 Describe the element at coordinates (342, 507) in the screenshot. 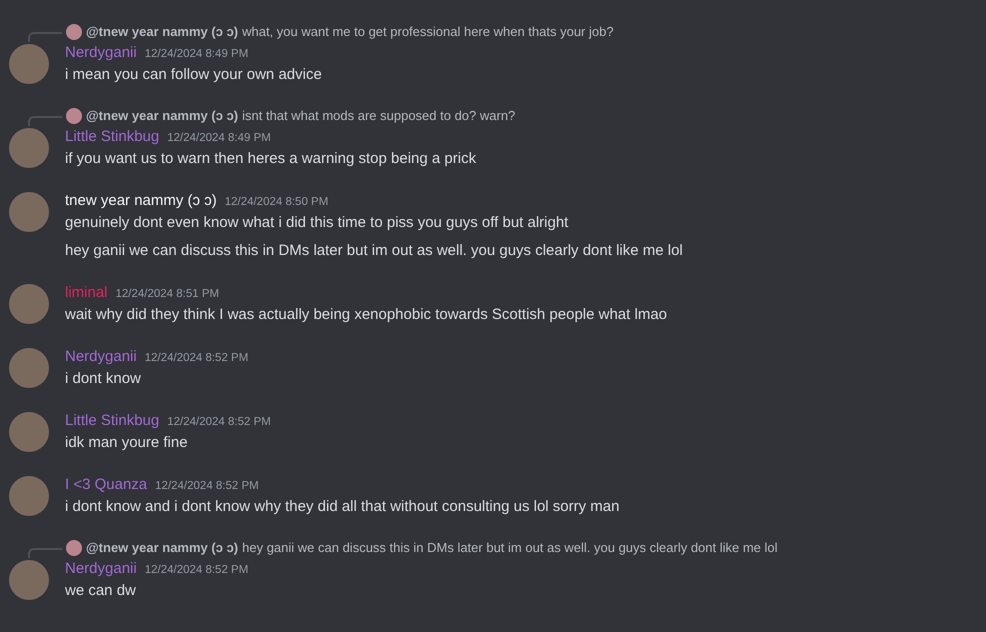

I see `message-text: i dont know and i dont know why they did all that without consulting us lol sorry man` at that location.